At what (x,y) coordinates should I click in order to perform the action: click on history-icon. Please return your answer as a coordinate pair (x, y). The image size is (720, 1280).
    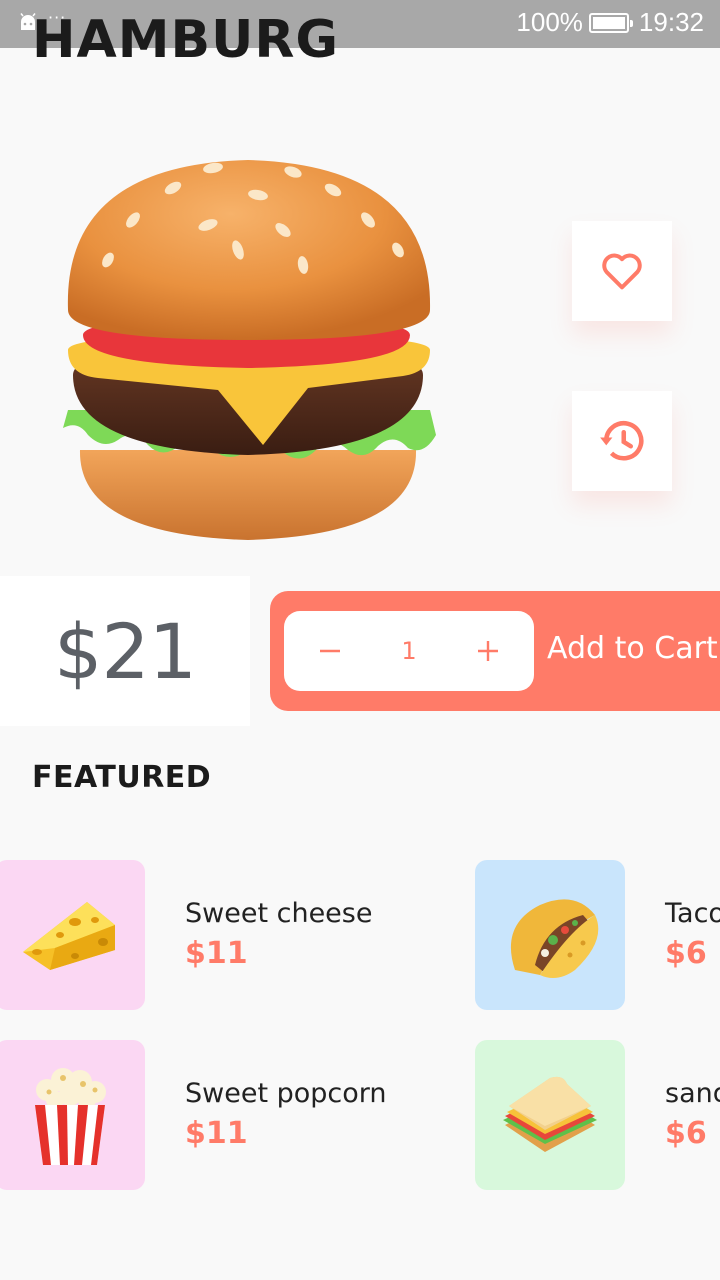
    Looking at the image, I should click on (622, 440).